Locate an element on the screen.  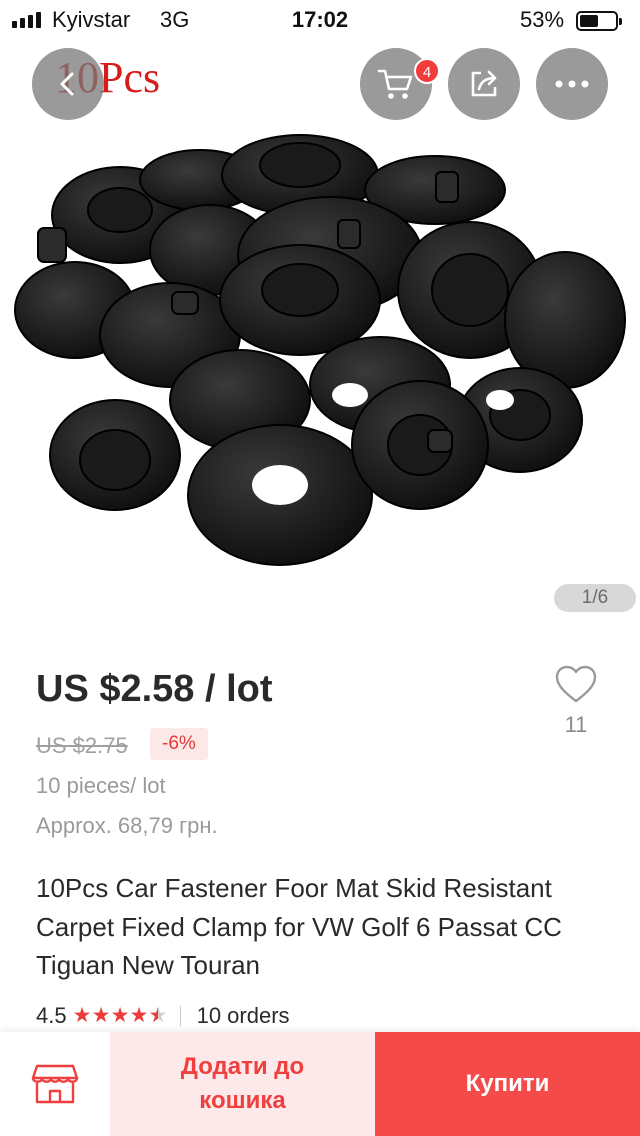
status-bar: Kyivstar 3G 17:02 53% is located at coordinates (320, 20).